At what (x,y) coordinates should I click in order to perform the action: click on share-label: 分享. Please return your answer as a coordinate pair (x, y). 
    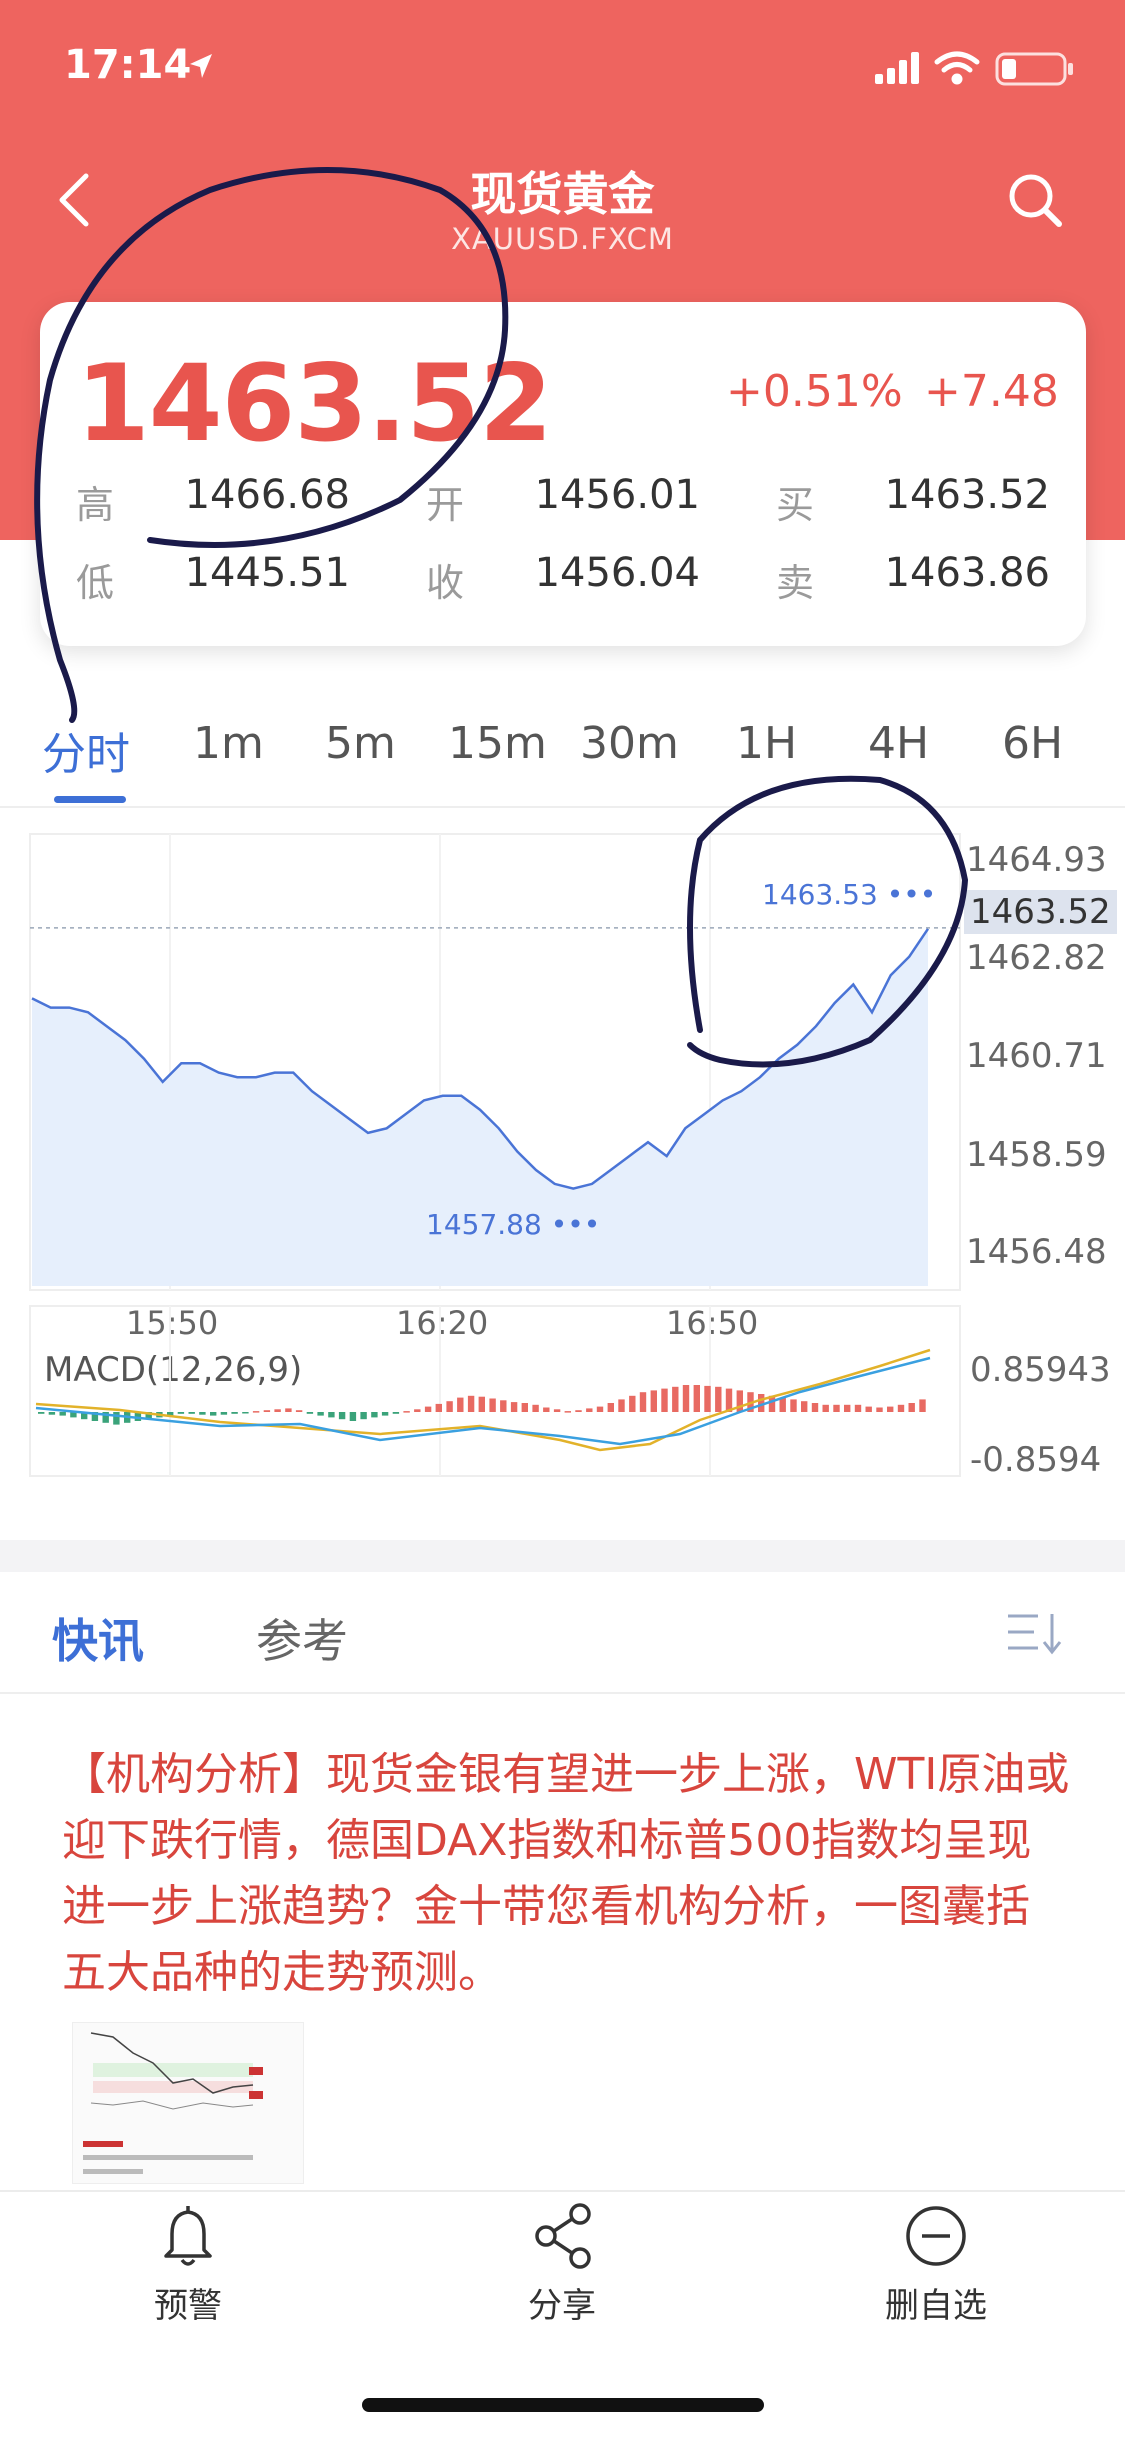
    Looking at the image, I should click on (562, 2306).